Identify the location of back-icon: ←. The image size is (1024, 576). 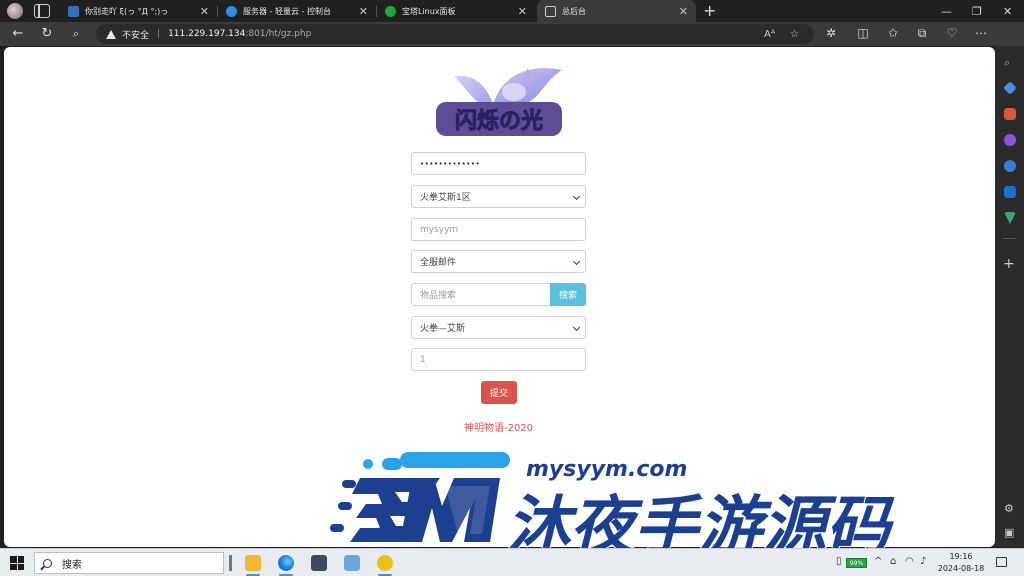
(18, 34).